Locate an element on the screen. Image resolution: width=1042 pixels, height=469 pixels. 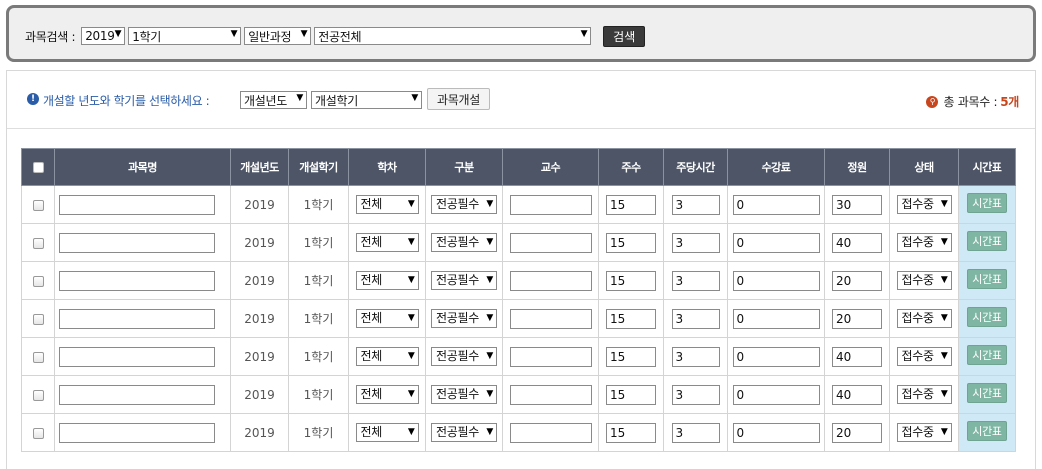
search-year-select: 2019 ▼ is located at coordinates (103, 36).